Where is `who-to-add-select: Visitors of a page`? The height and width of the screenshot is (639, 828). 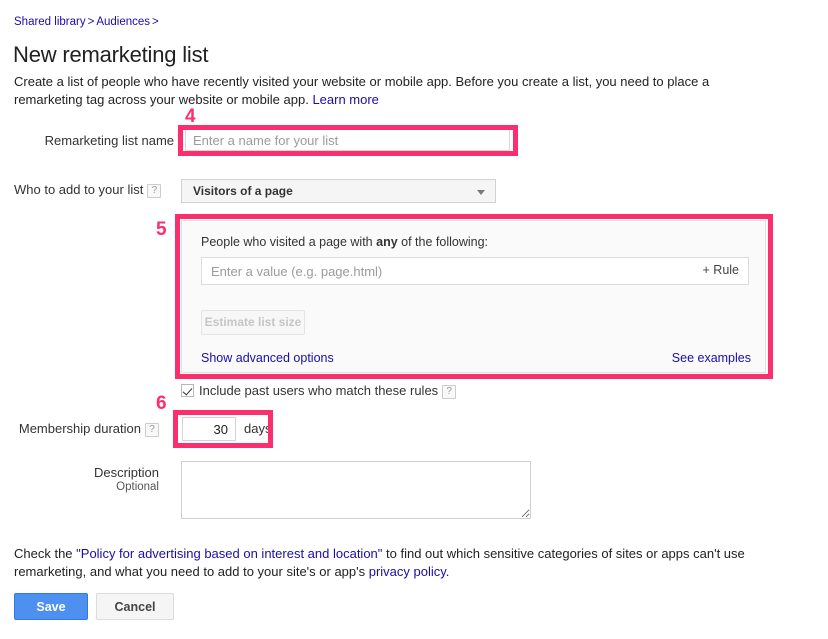 who-to-add-select: Visitors of a page is located at coordinates (338, 191).